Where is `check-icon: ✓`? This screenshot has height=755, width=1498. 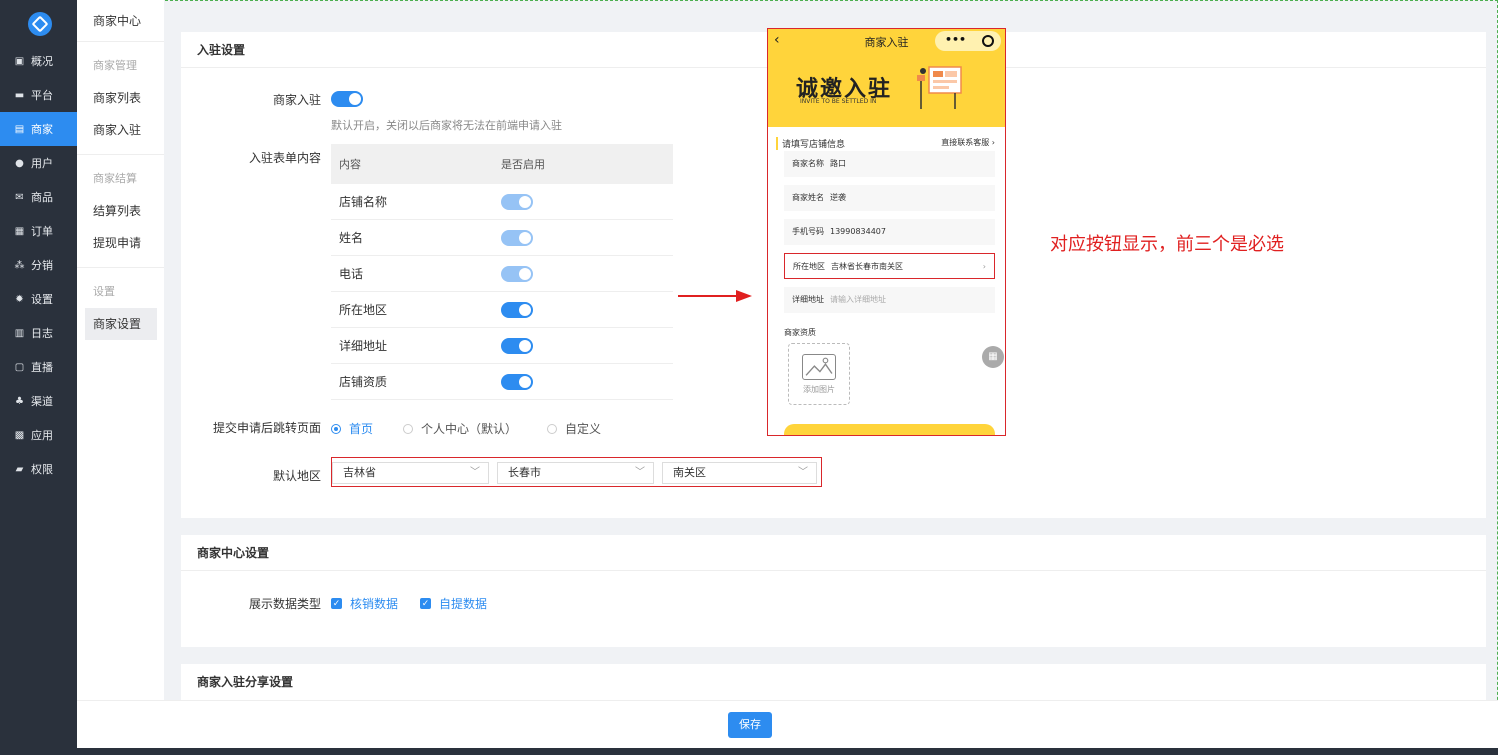 check-icon: ✓ is located at coordinates (426, 603).